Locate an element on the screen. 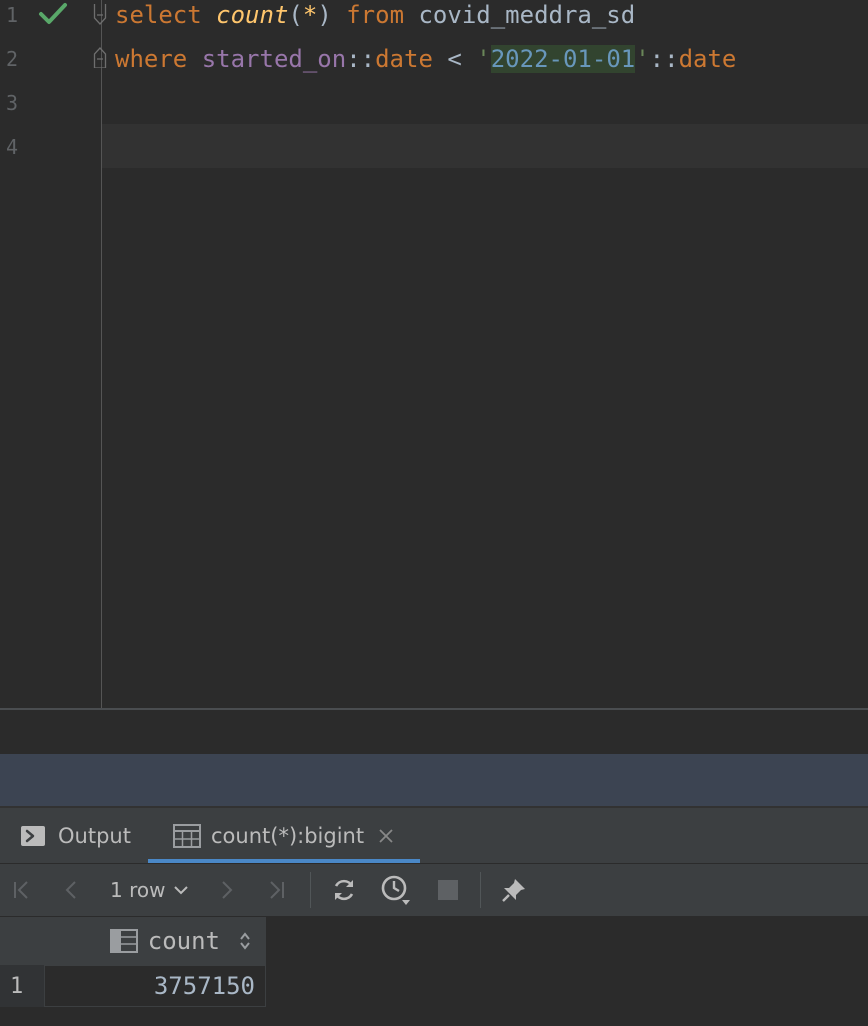  table-cell: 3757150 is located at coordinates (155, 986).